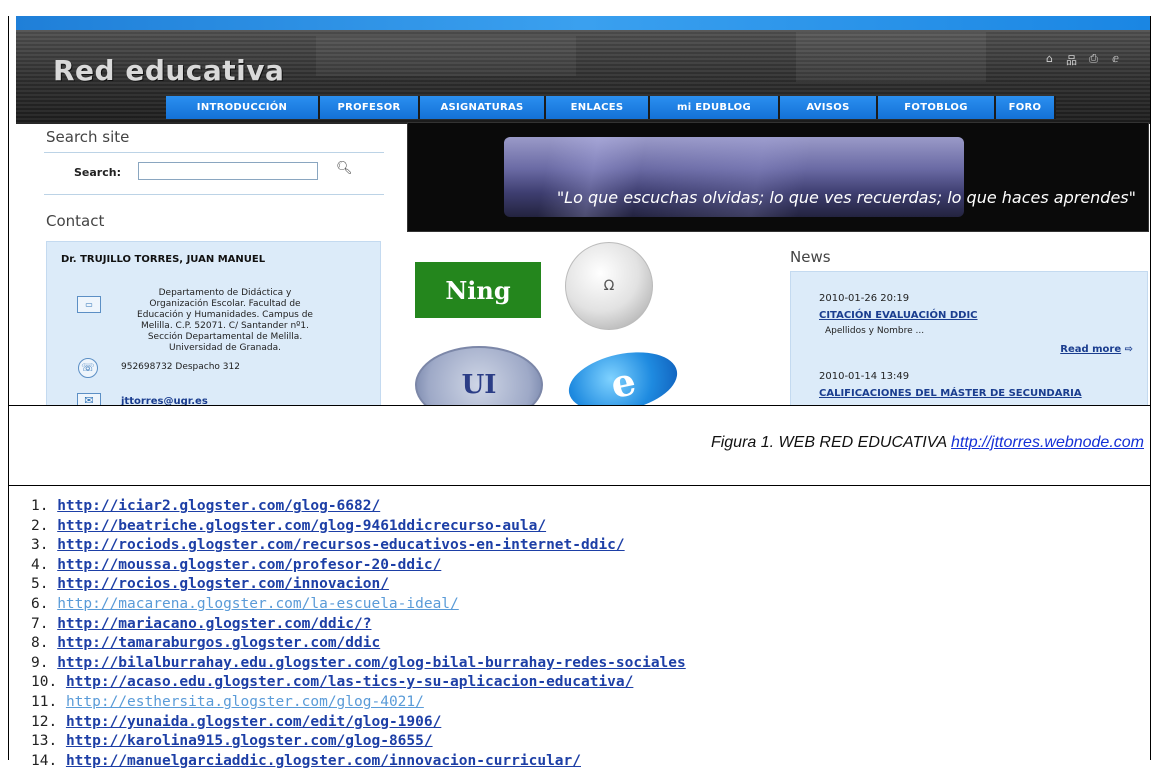 This screenshot has width=1158, height=771. Describe the element at coordinates (223, 584) in the screenshot. I see `list-item-link: http://rocios.glogster.com/innovacion/` at that location.